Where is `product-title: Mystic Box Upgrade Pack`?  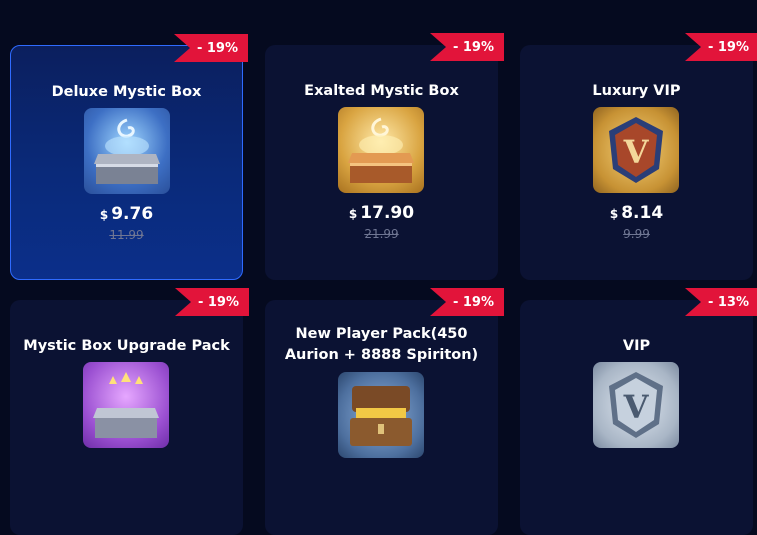 product-title: Mystic Box Upgrade Pack is located at coordinates (126, 346).